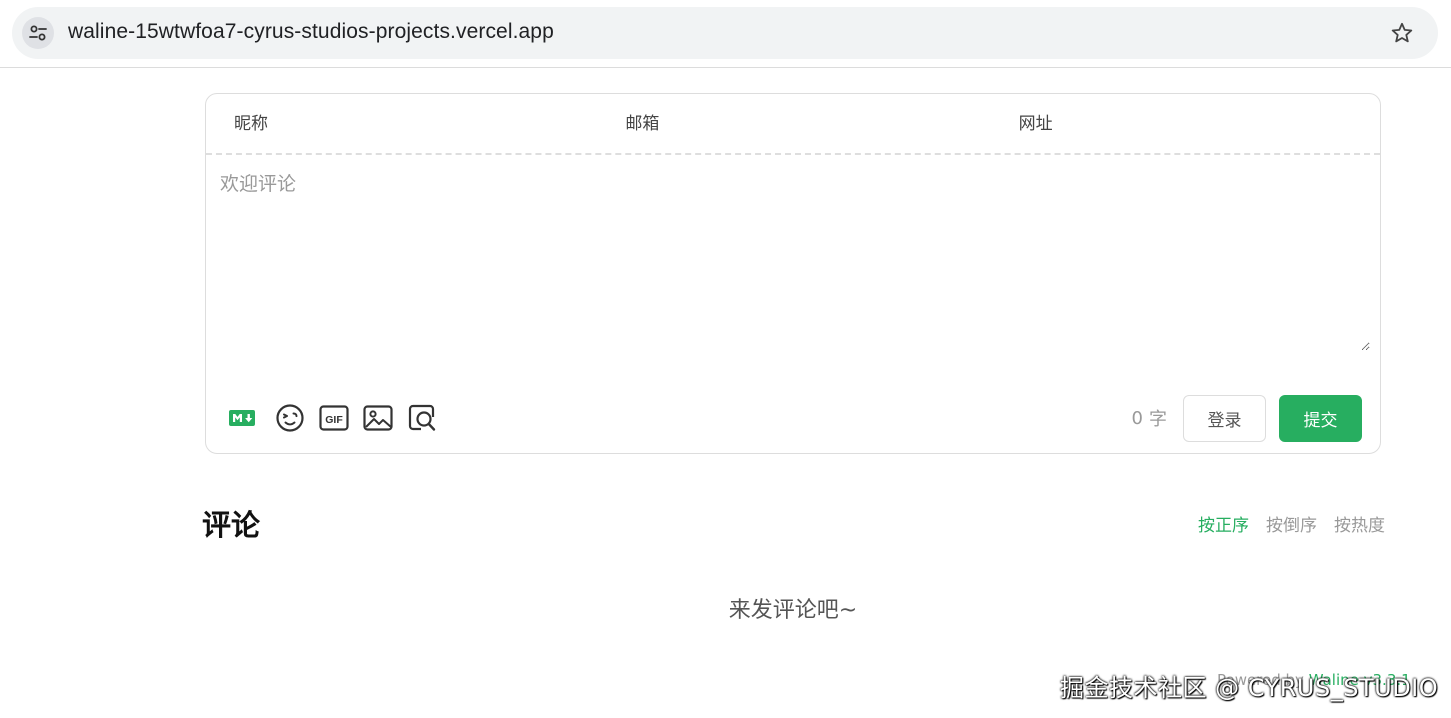  Describe the element at coordinates (1320, 418) in the screenshot. I see `submit-button: 提交` at that location.